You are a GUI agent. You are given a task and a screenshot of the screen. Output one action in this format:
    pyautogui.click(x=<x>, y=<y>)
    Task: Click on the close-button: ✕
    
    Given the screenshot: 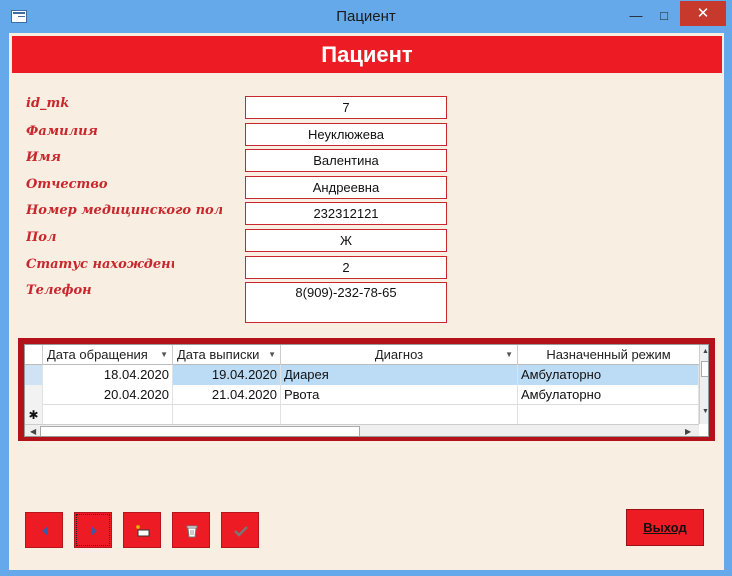 What is the action you would take?
    pyautogui.click(x=703, y=13)
    